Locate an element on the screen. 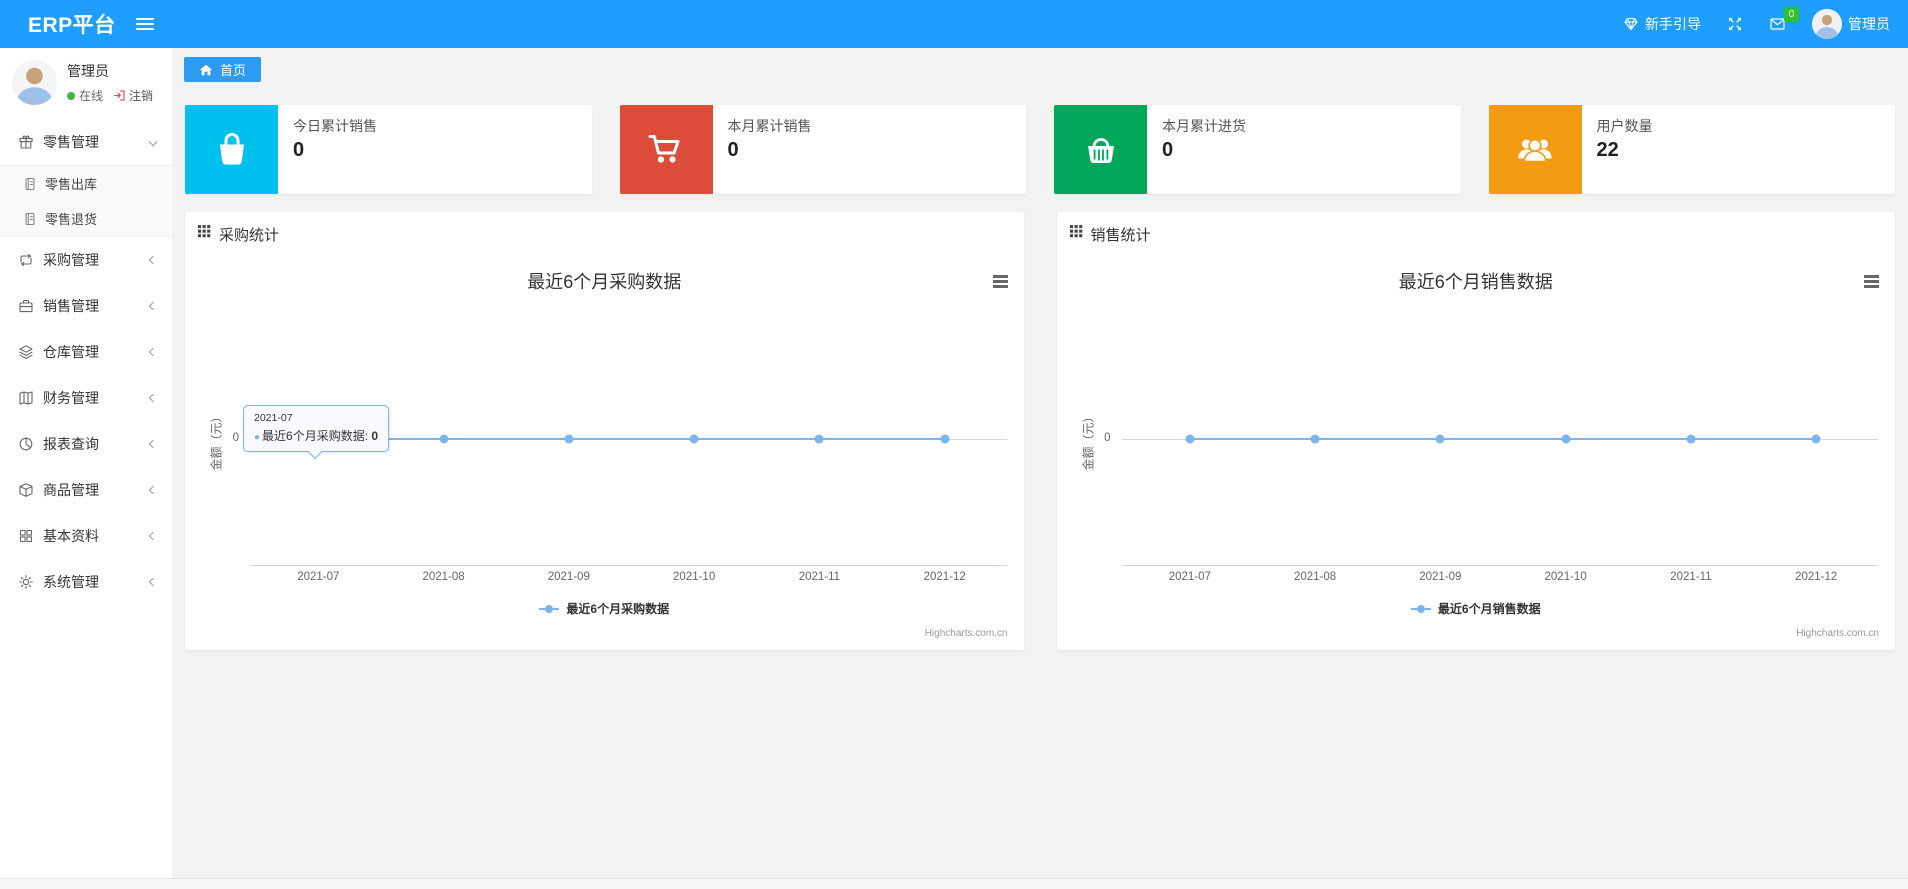 This screenshot has height=889, width=1908. user-name: 管理员 is located at coordinates (1869, 24).